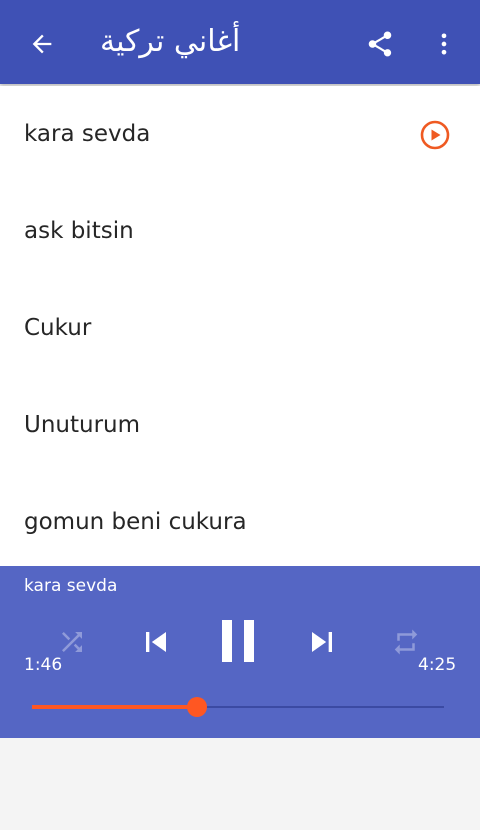 The height and width of the screenshot is (830, 480). Describe the element at coordinates (79, 231) in the screenshot. I see `song-title: ask bitsin` at that location.